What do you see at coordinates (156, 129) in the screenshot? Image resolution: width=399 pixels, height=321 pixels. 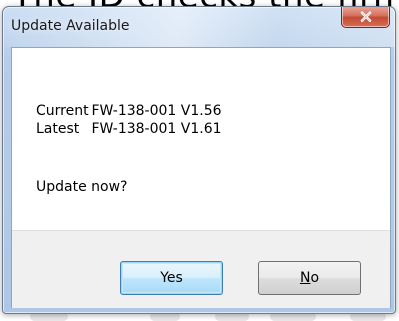 I see `latest-version-value: FW-138-001 V1.61` at bounding box center [156, 129].